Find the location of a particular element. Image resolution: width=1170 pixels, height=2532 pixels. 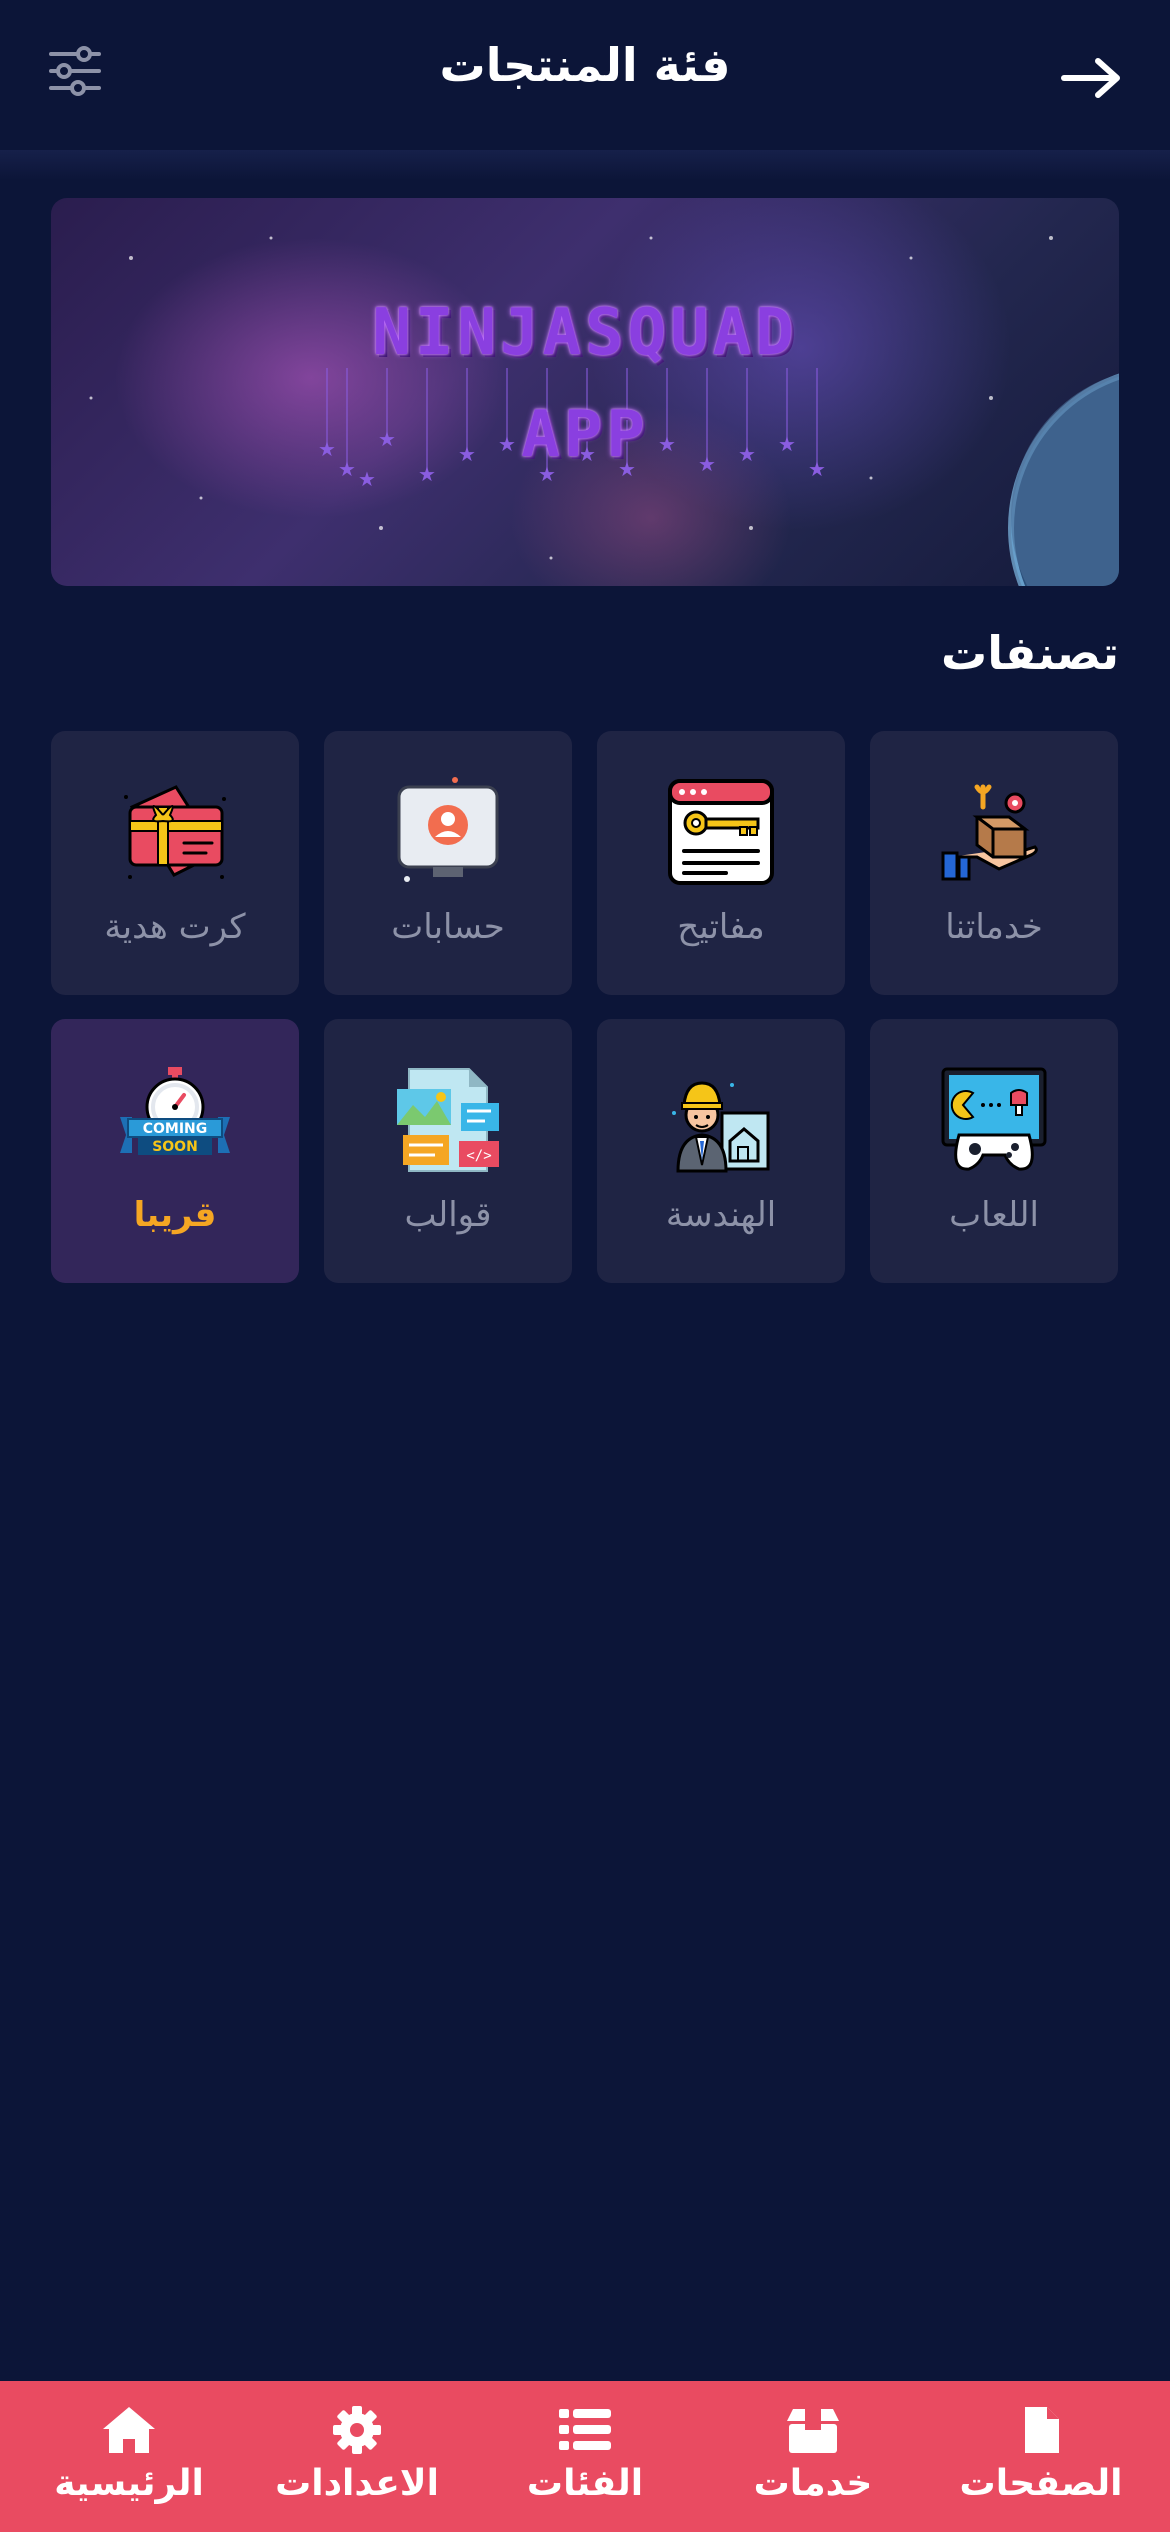

page-title: فئة المنتجات is located at coordinates (585, 65).